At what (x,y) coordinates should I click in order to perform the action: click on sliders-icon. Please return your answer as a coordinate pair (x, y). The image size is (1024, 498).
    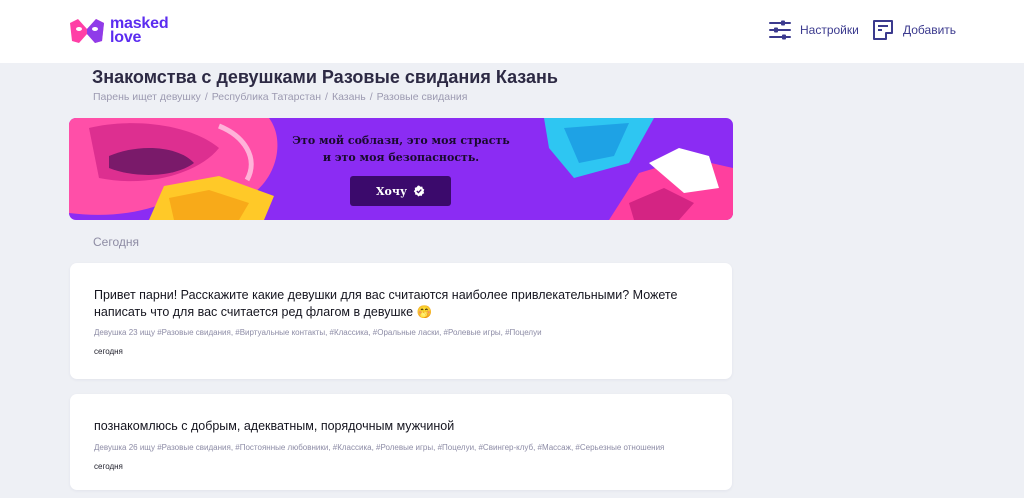
    Looking at the image, I should click on (780, 30).